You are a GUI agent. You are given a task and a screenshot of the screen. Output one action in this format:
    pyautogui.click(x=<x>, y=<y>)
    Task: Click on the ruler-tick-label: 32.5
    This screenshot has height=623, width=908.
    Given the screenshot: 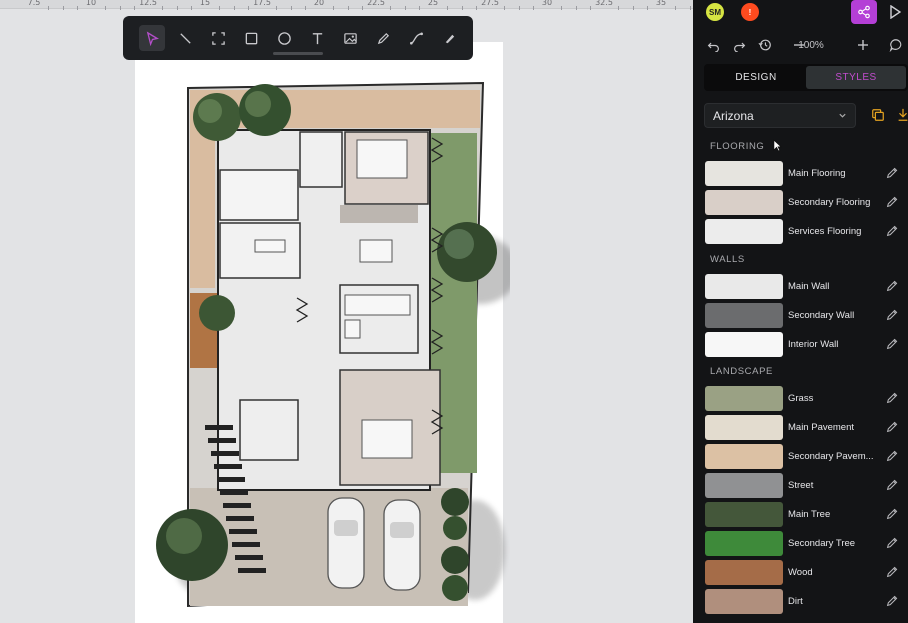 What is the action you would take?
    pyautogui.click(x=604, y=3)
    